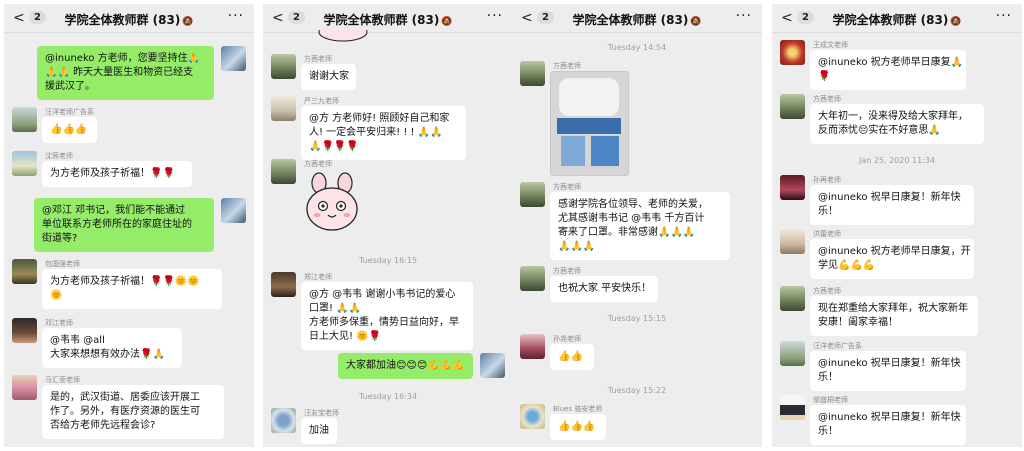 This screenshot has height=451, width=1024. I want to click on message-bubble: @邓江 邓书记，我们能不能通过 单位联系方老师所在的家庭住址的 街道等?, so click(124, 225).